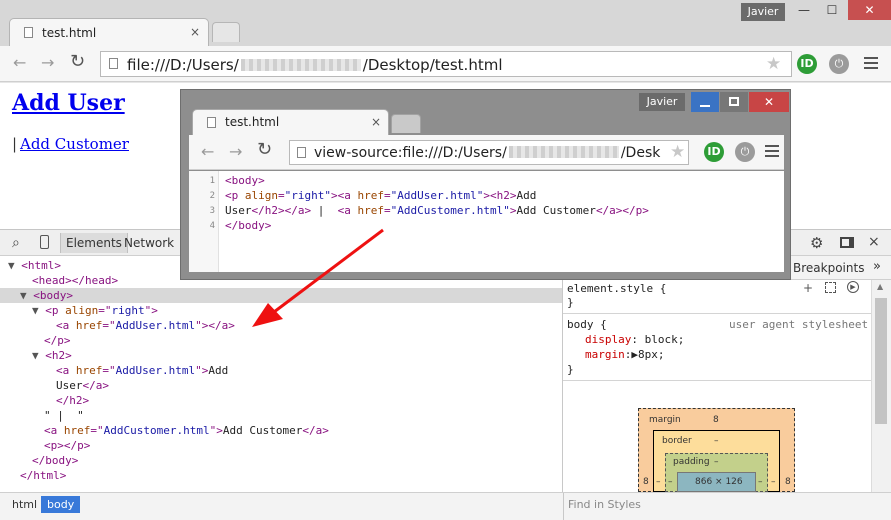 The width and height of the screenshot is (891, 520). I want to click on annotation-arrow, so click(318, 277).